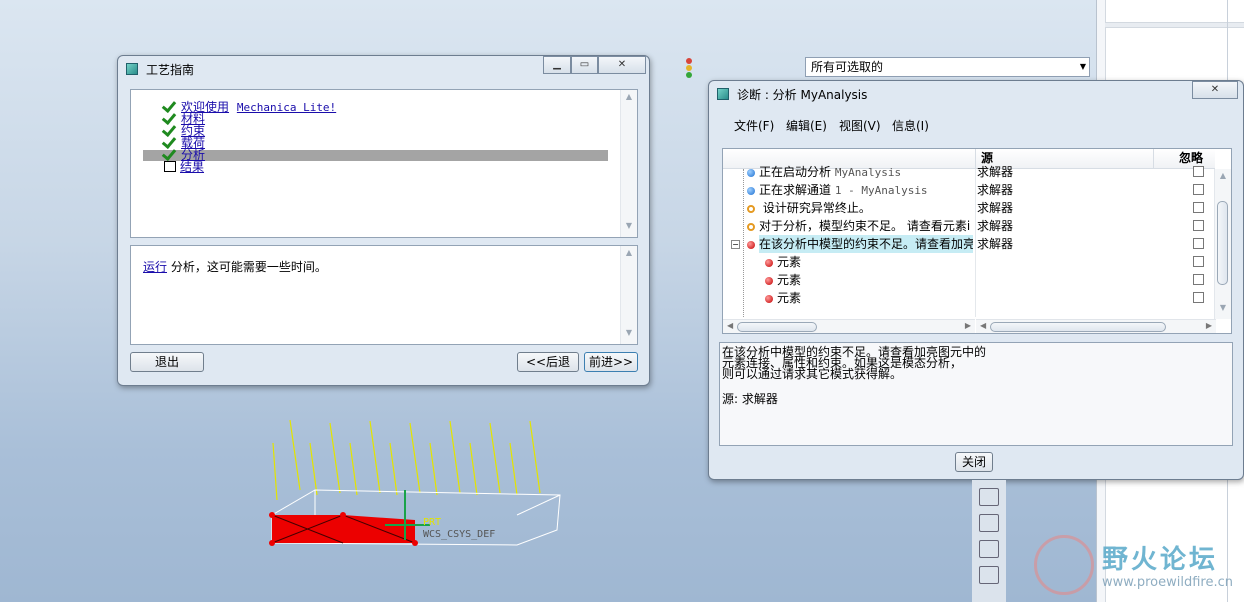 The height and width of the screenshot is (602, 1244). Describe the element at coordinates (1160, 560) in the screenshot. I see `watermark-text: 野火论坛` at that location.